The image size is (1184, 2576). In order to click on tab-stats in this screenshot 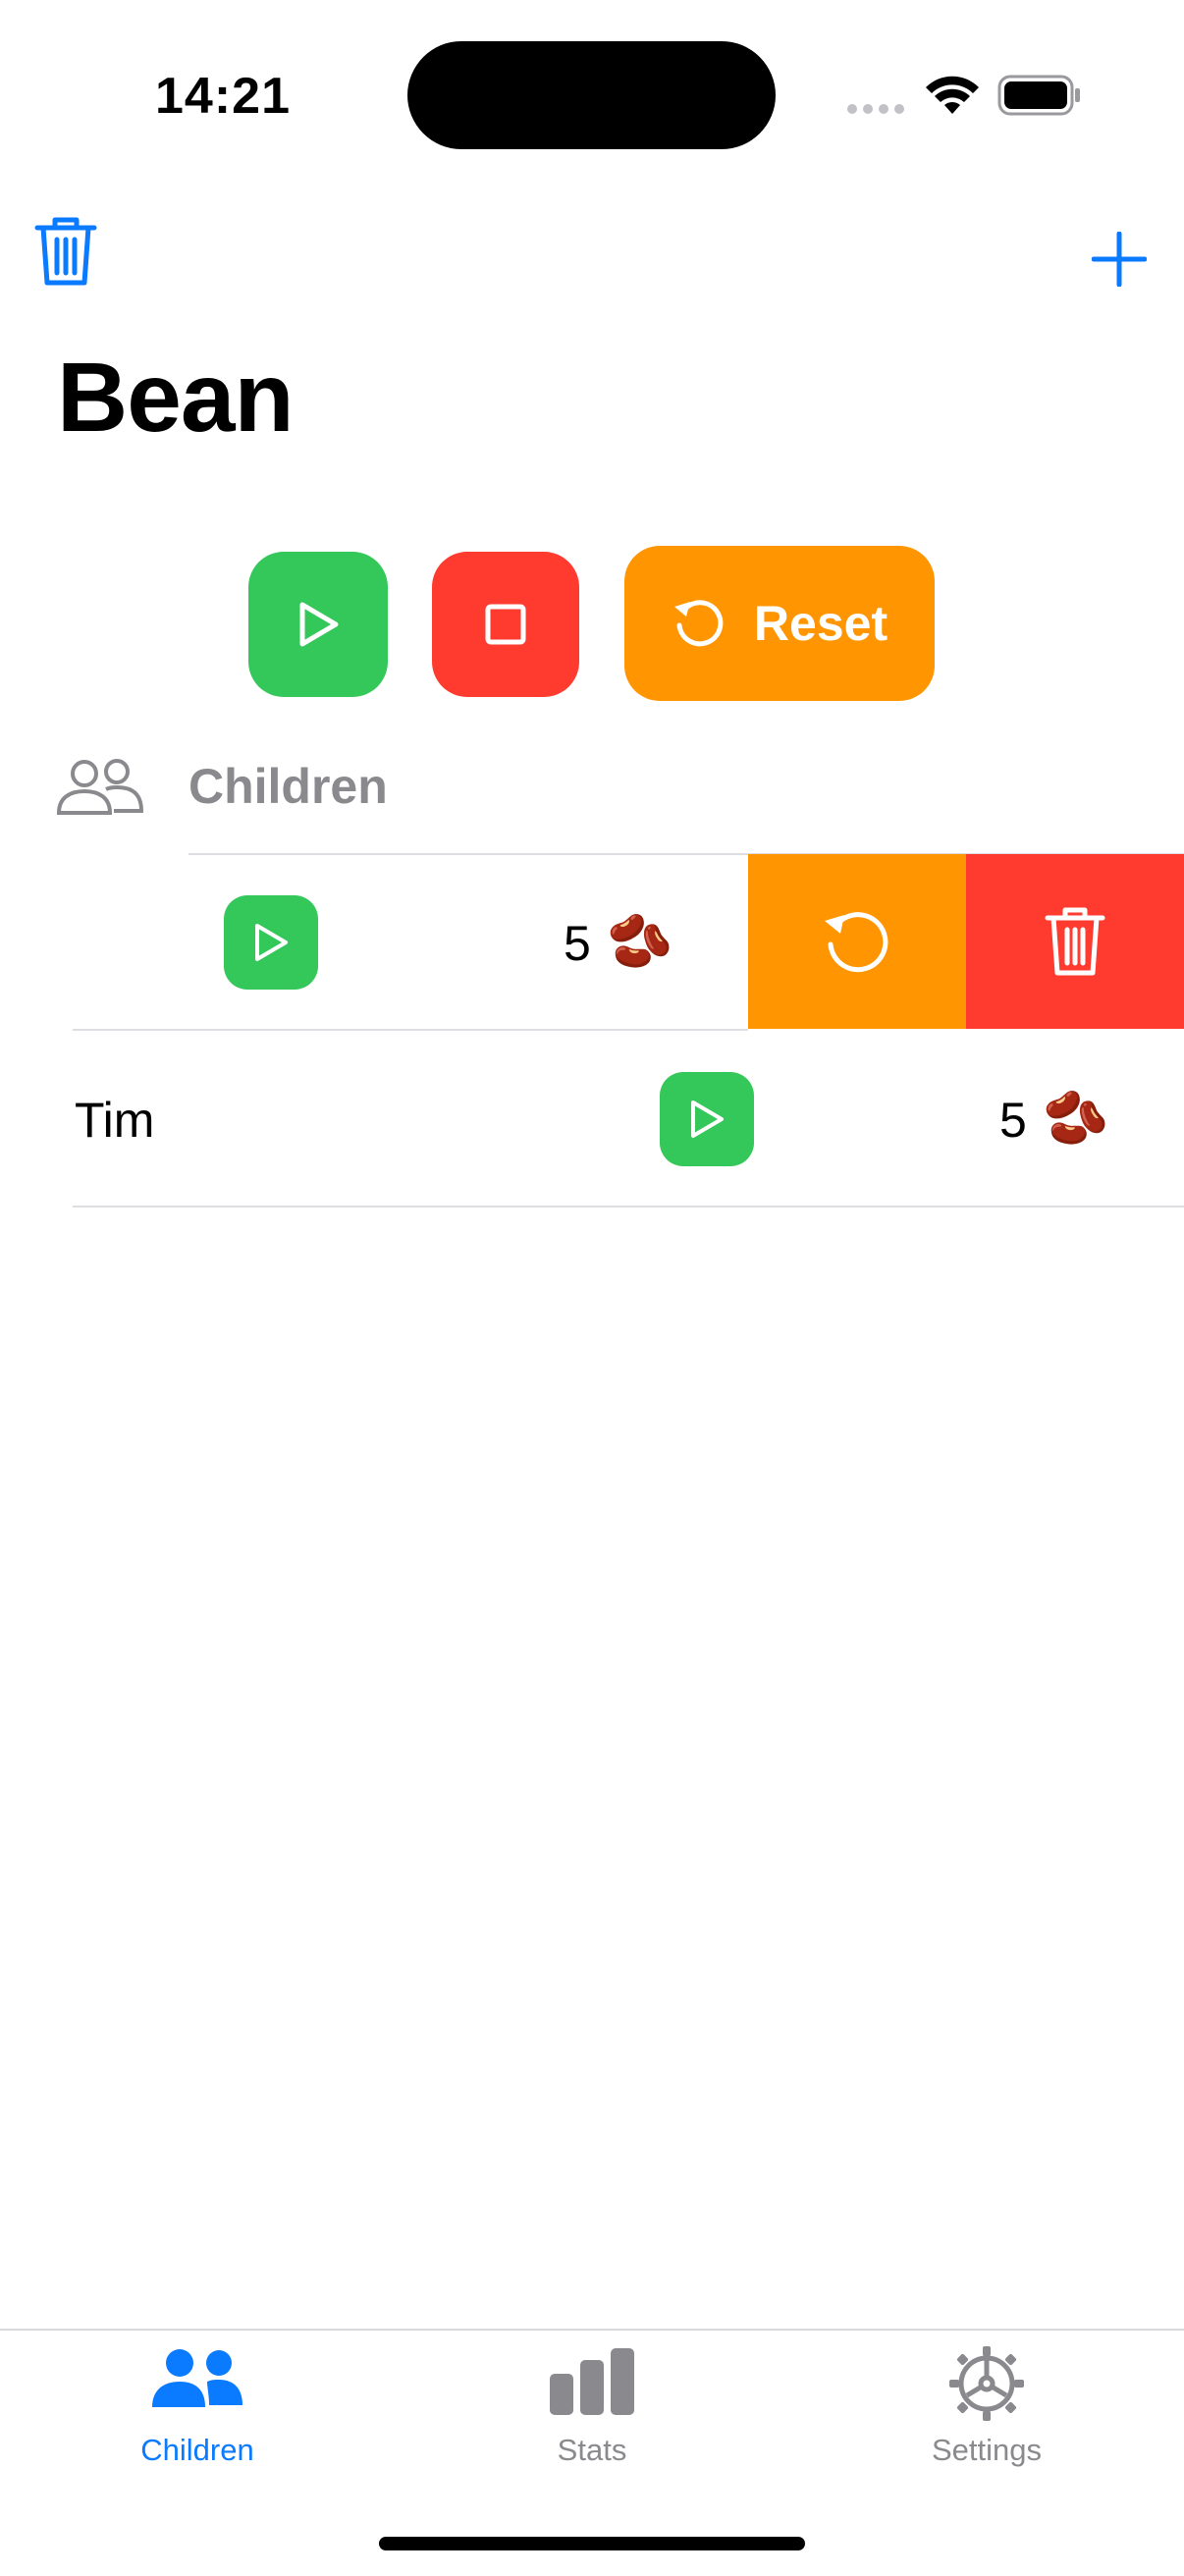, I will do `click(592, 2384)`.